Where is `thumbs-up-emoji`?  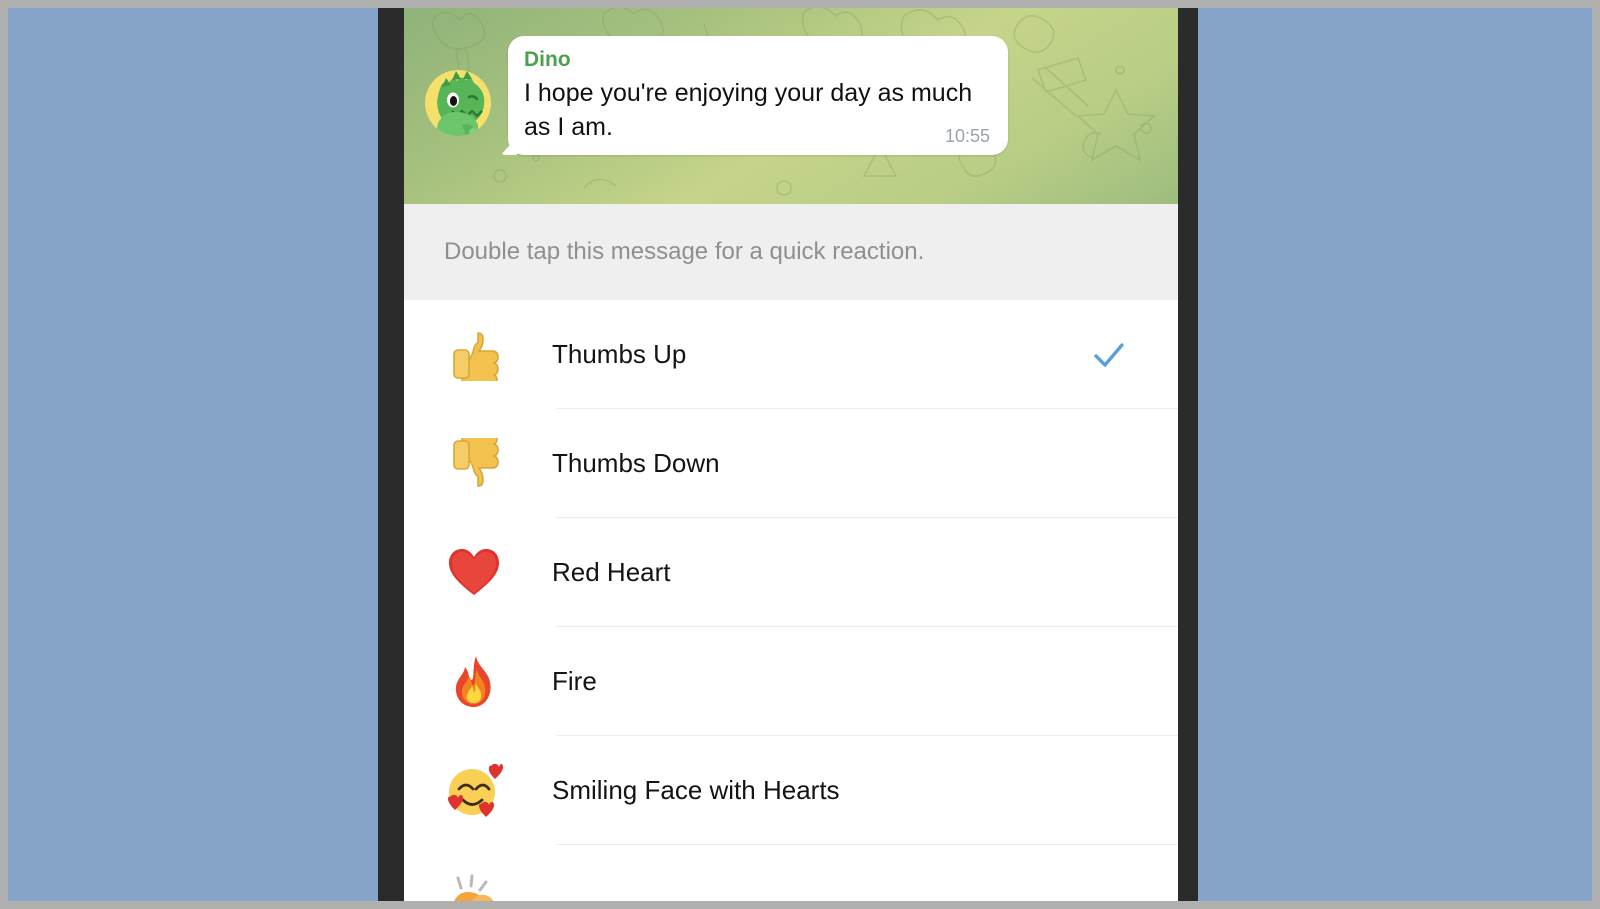
thumbs-up-emoji is located at coordinates (474, 355).